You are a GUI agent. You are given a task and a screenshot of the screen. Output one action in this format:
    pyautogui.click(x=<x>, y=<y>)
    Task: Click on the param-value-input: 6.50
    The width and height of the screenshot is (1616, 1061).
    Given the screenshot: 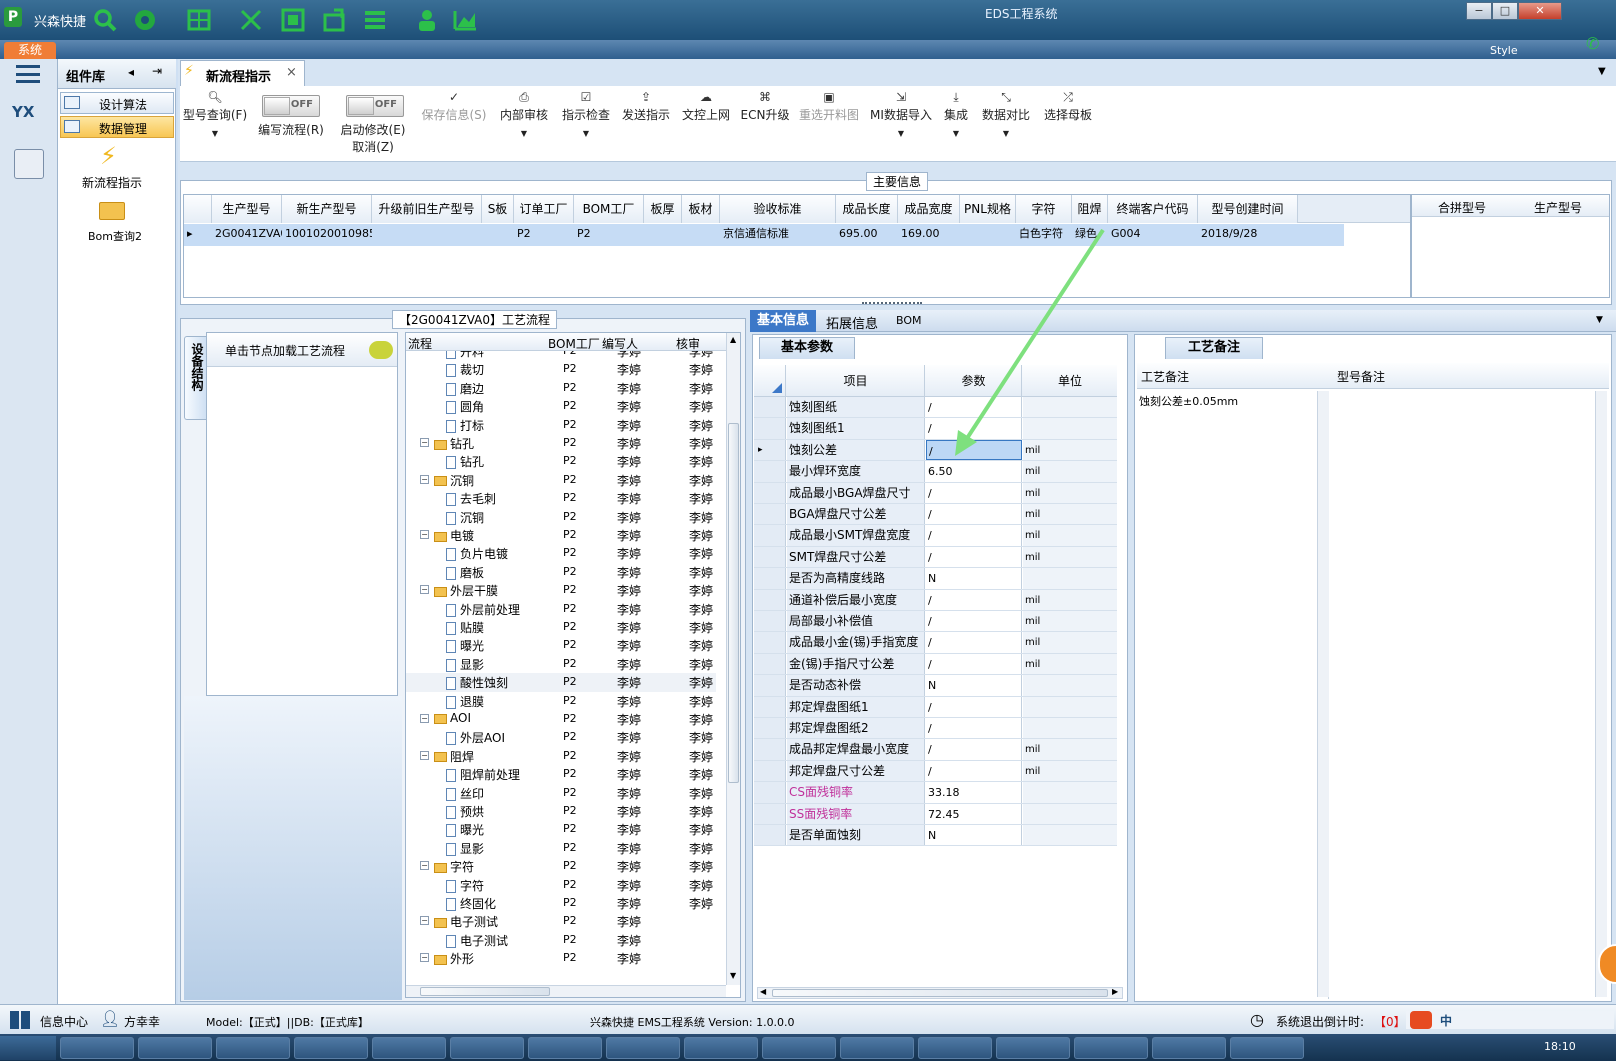 What is the action you would take?
    pyautogui.click(x=974, y=471)
    